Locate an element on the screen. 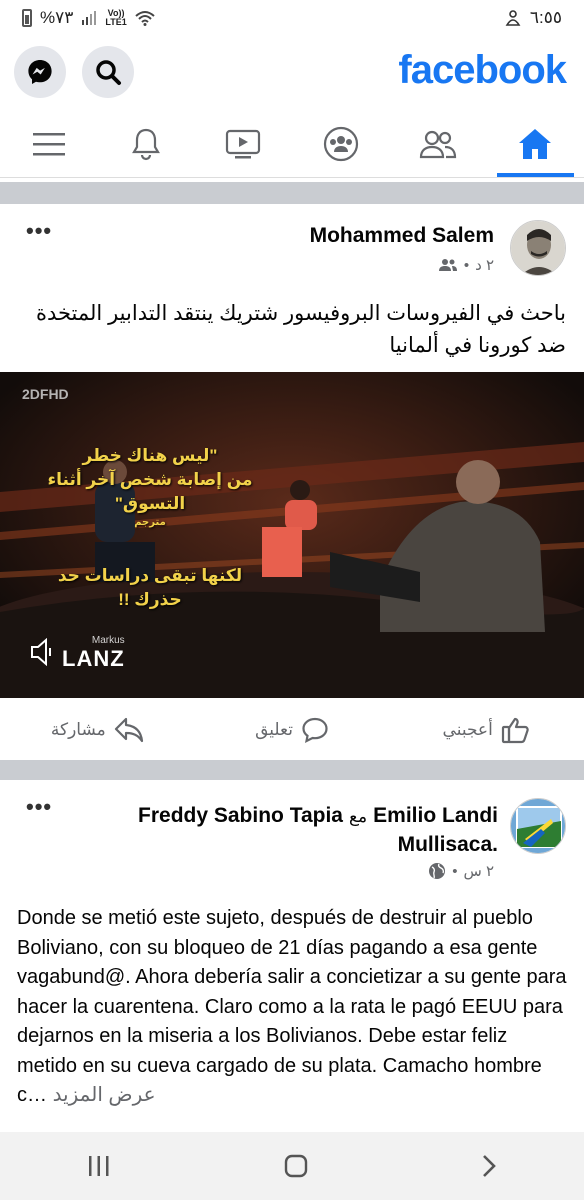  like-button: أعجبني is located at coordinates (486, 730).